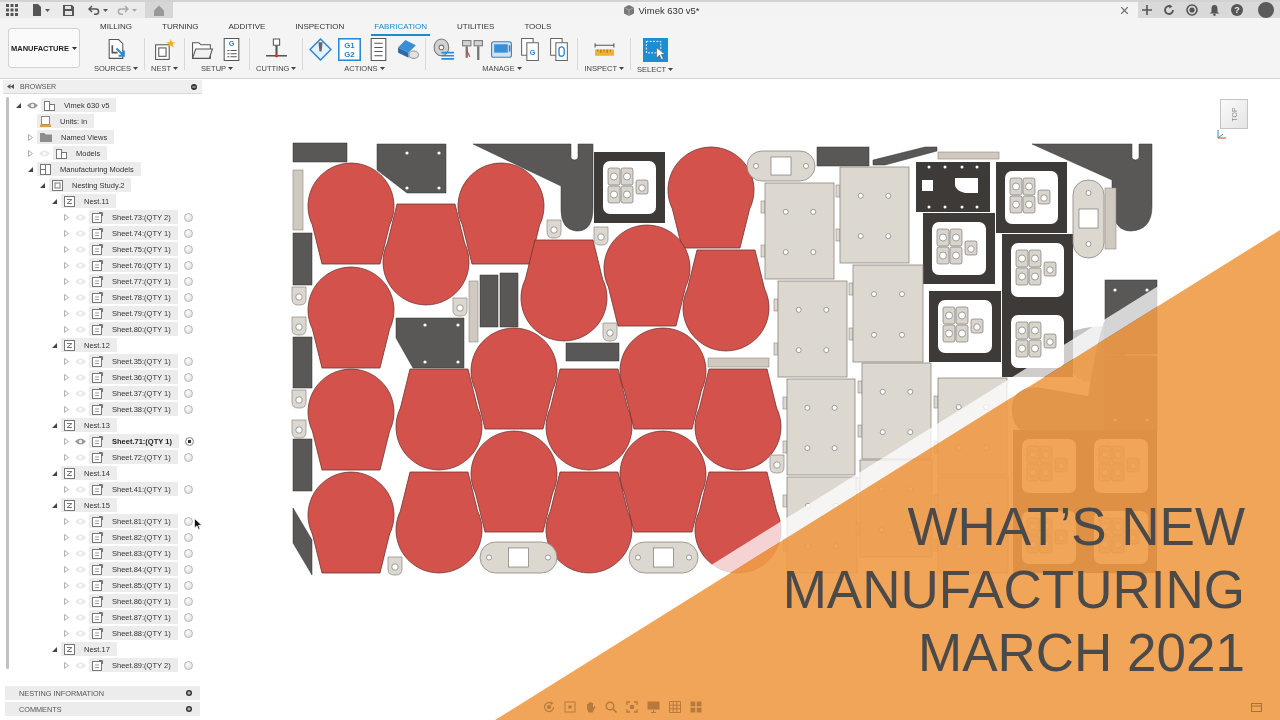 This screenshot has width=1280, height=720. I want to click on help-button: ?, so click(1237, 10).